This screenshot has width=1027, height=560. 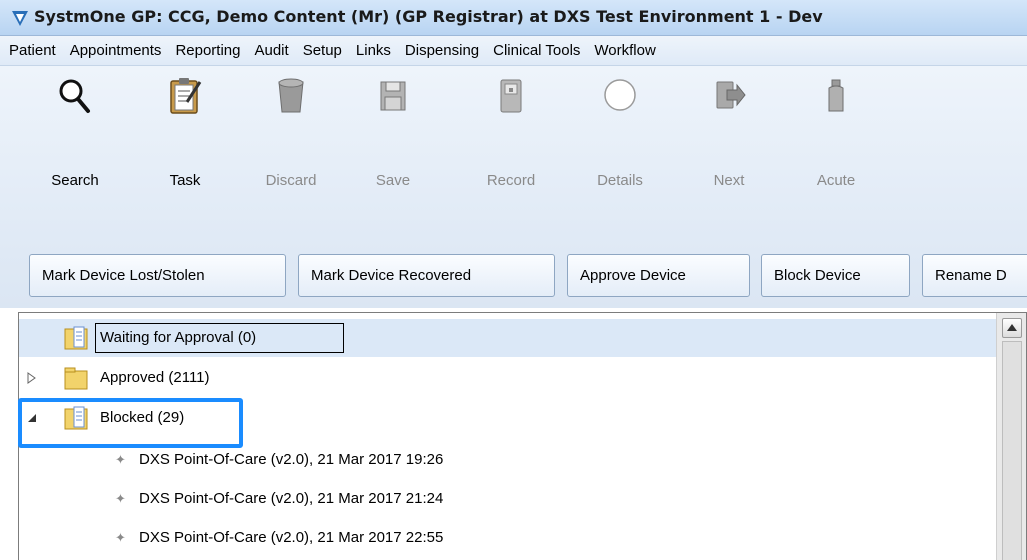 I want to click on floppy-disk-icon, so click(x=393, y=96).